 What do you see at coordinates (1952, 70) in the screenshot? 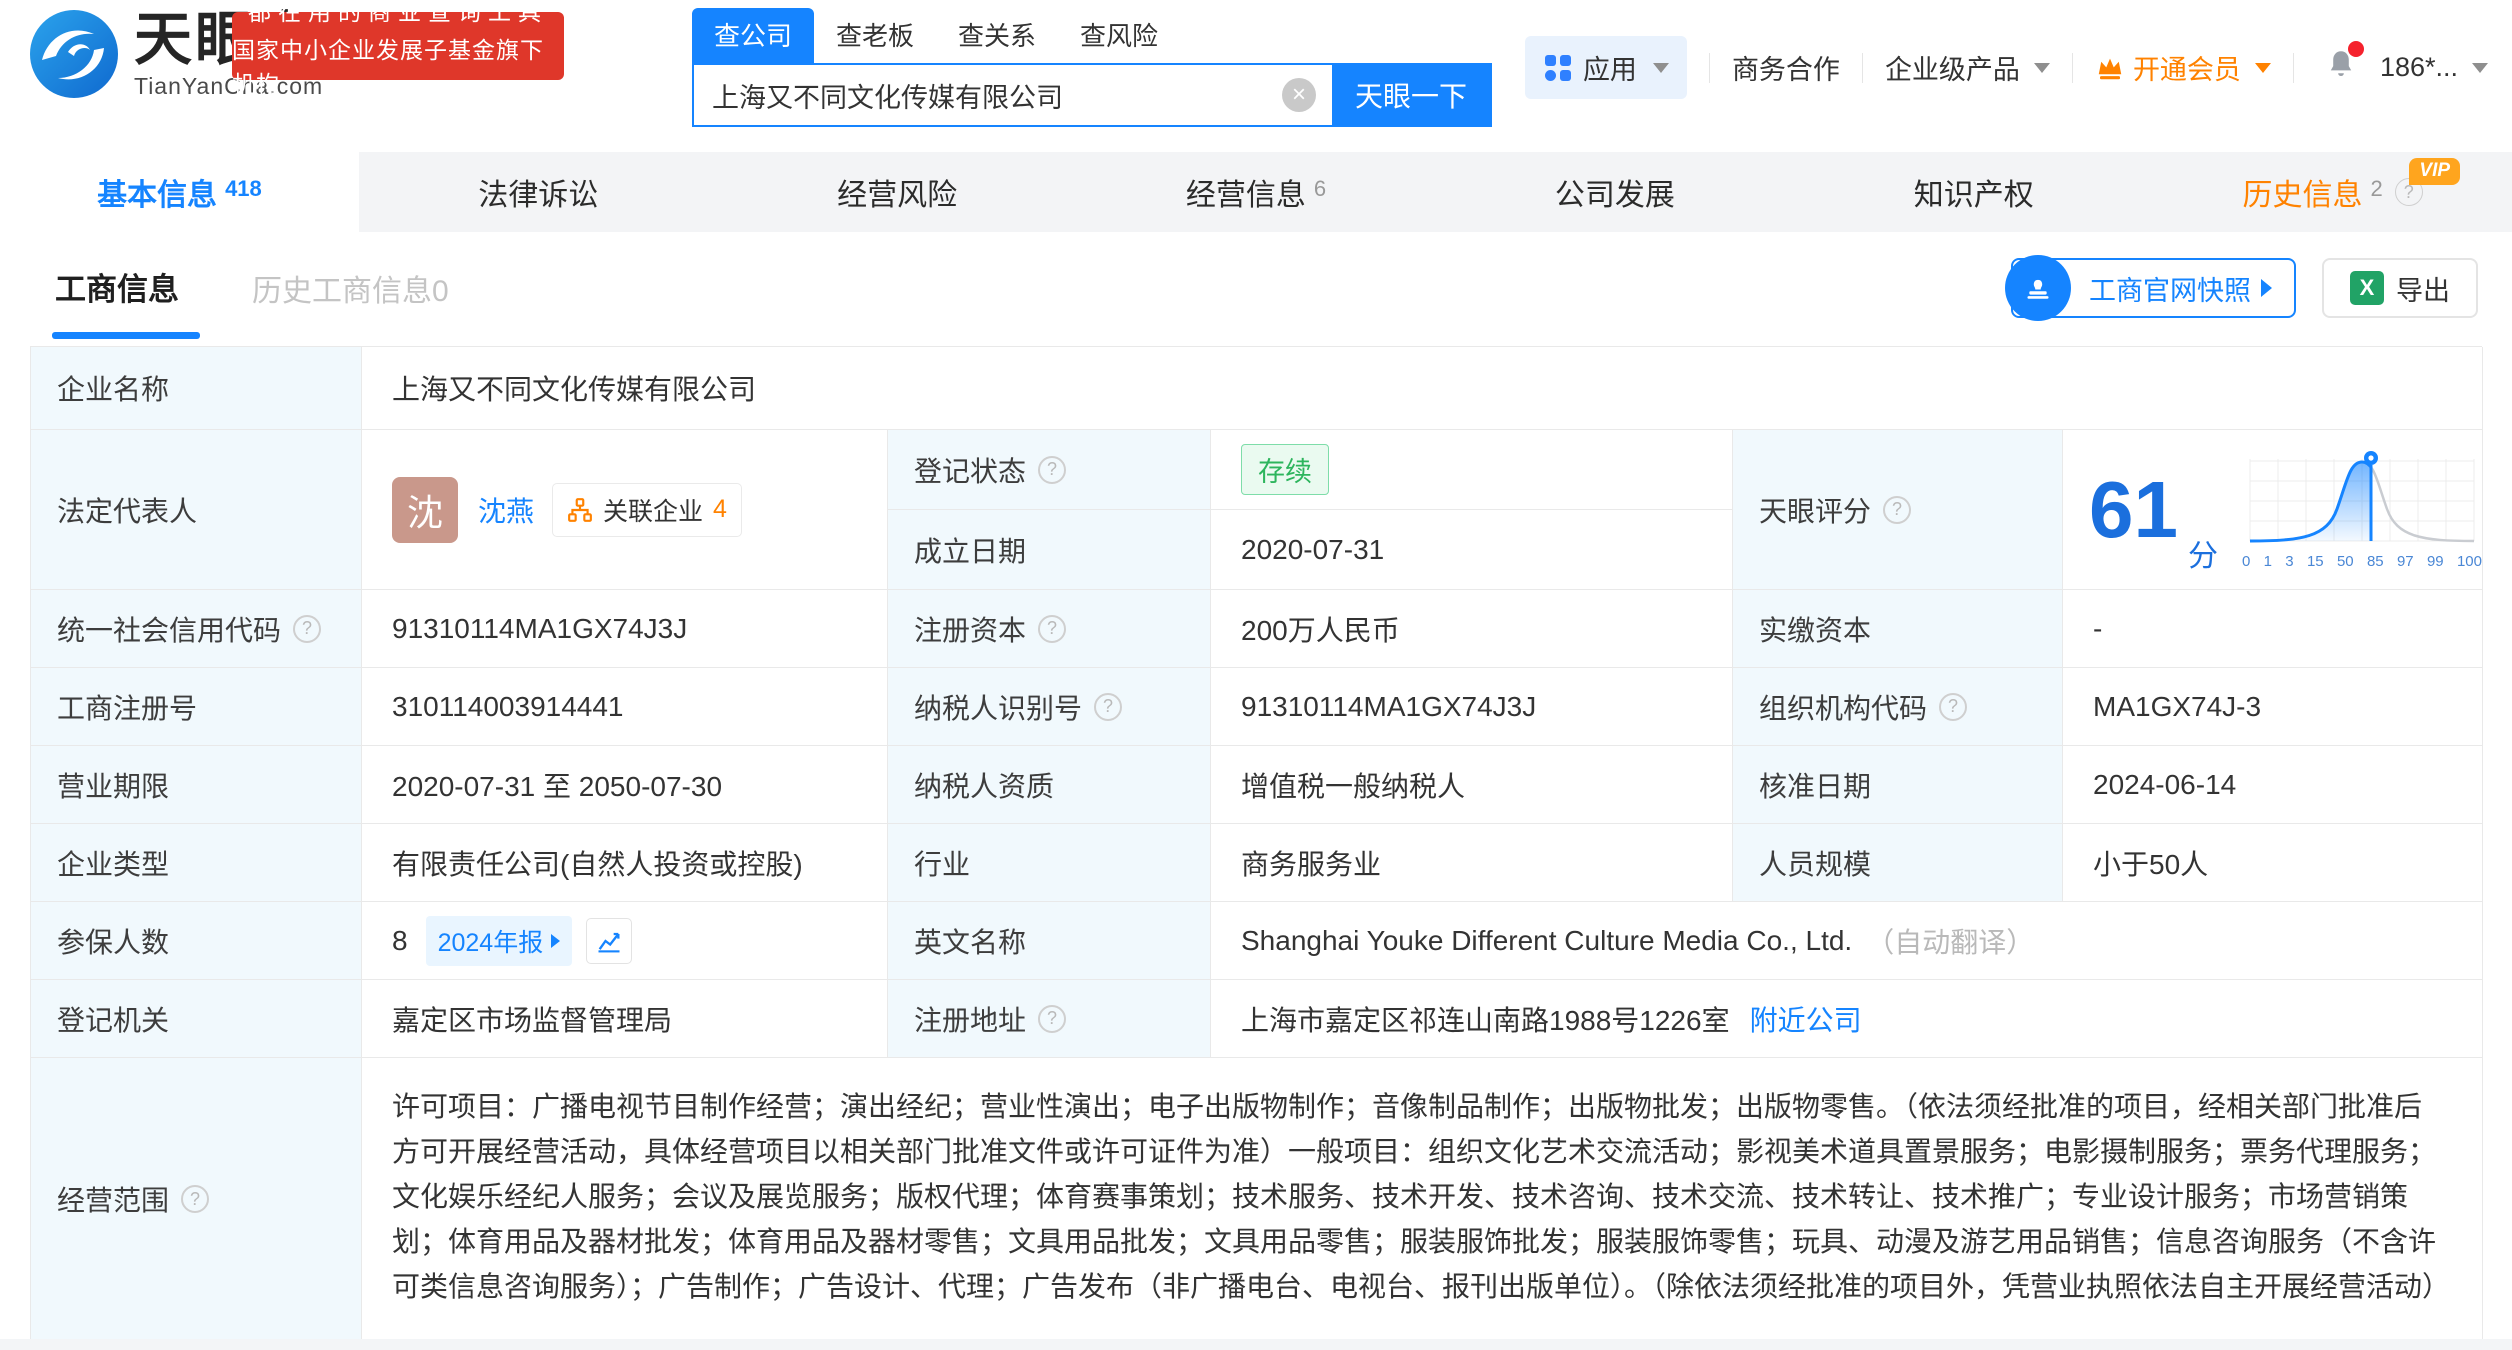
I see `enterprise-products-label: 企业级产品` at bounding box center [1952, 70].